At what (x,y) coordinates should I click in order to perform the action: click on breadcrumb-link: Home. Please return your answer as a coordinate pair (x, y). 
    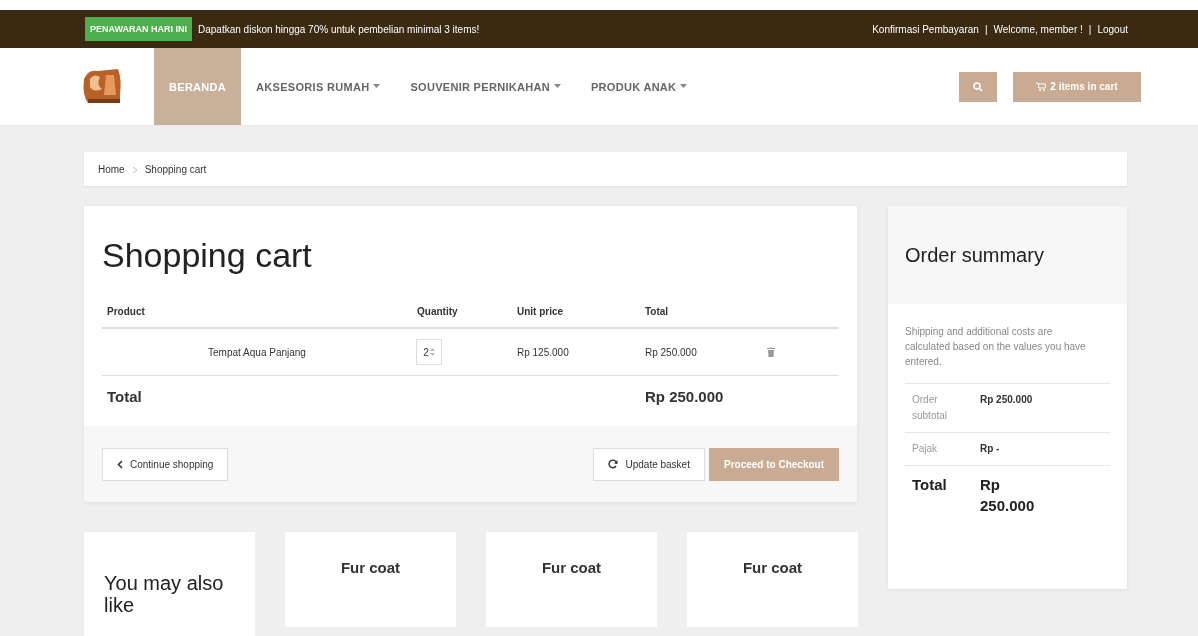
    Looking at the image, I should click on (111, 169).